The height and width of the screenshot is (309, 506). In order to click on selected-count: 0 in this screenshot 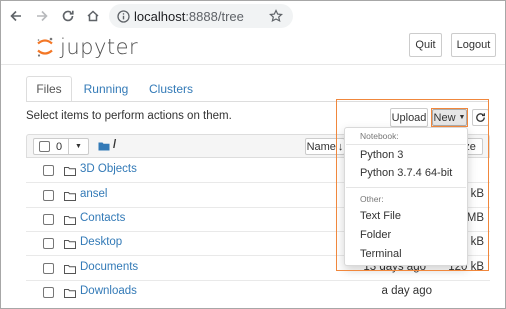, I will do `click(59, 146)`.